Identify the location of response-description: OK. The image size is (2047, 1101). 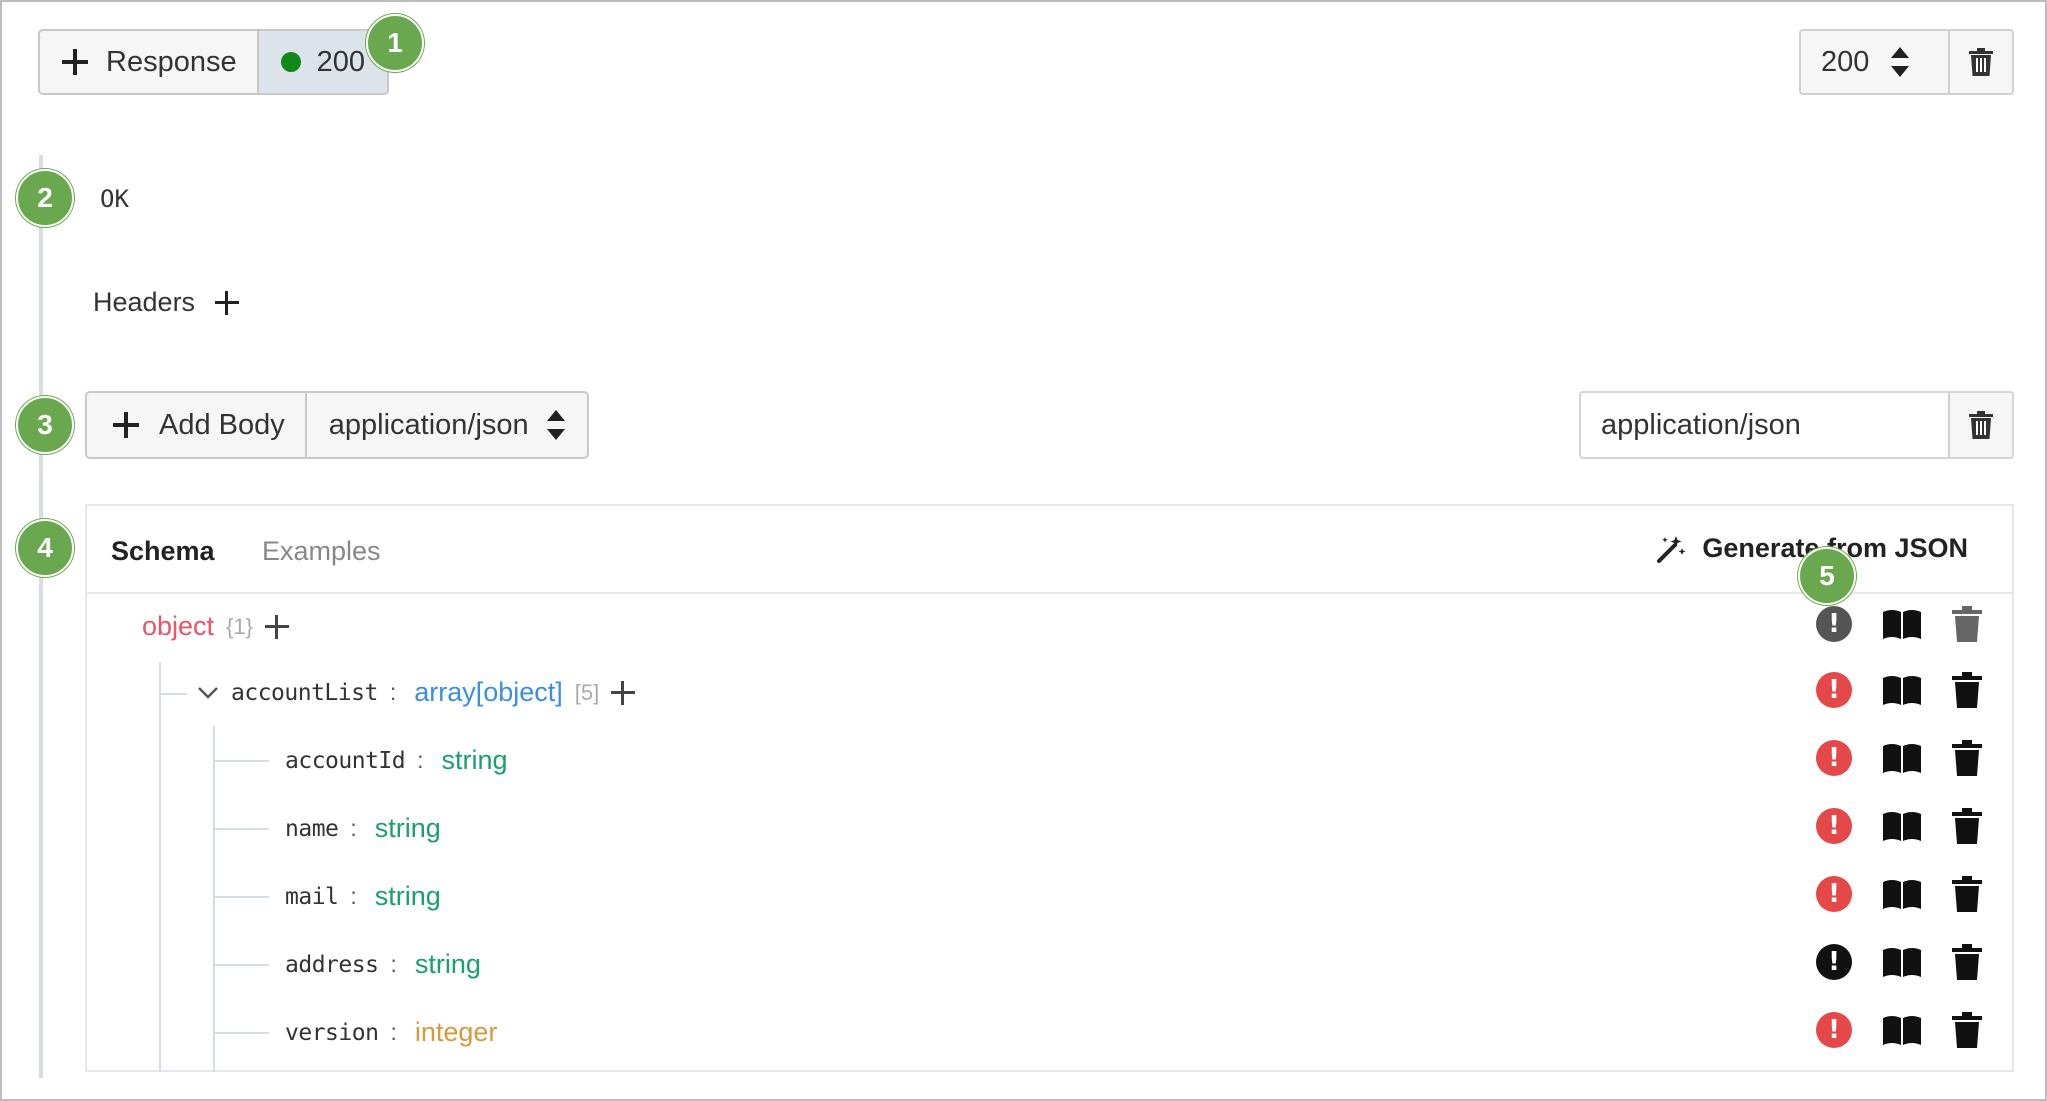
(114, 199).